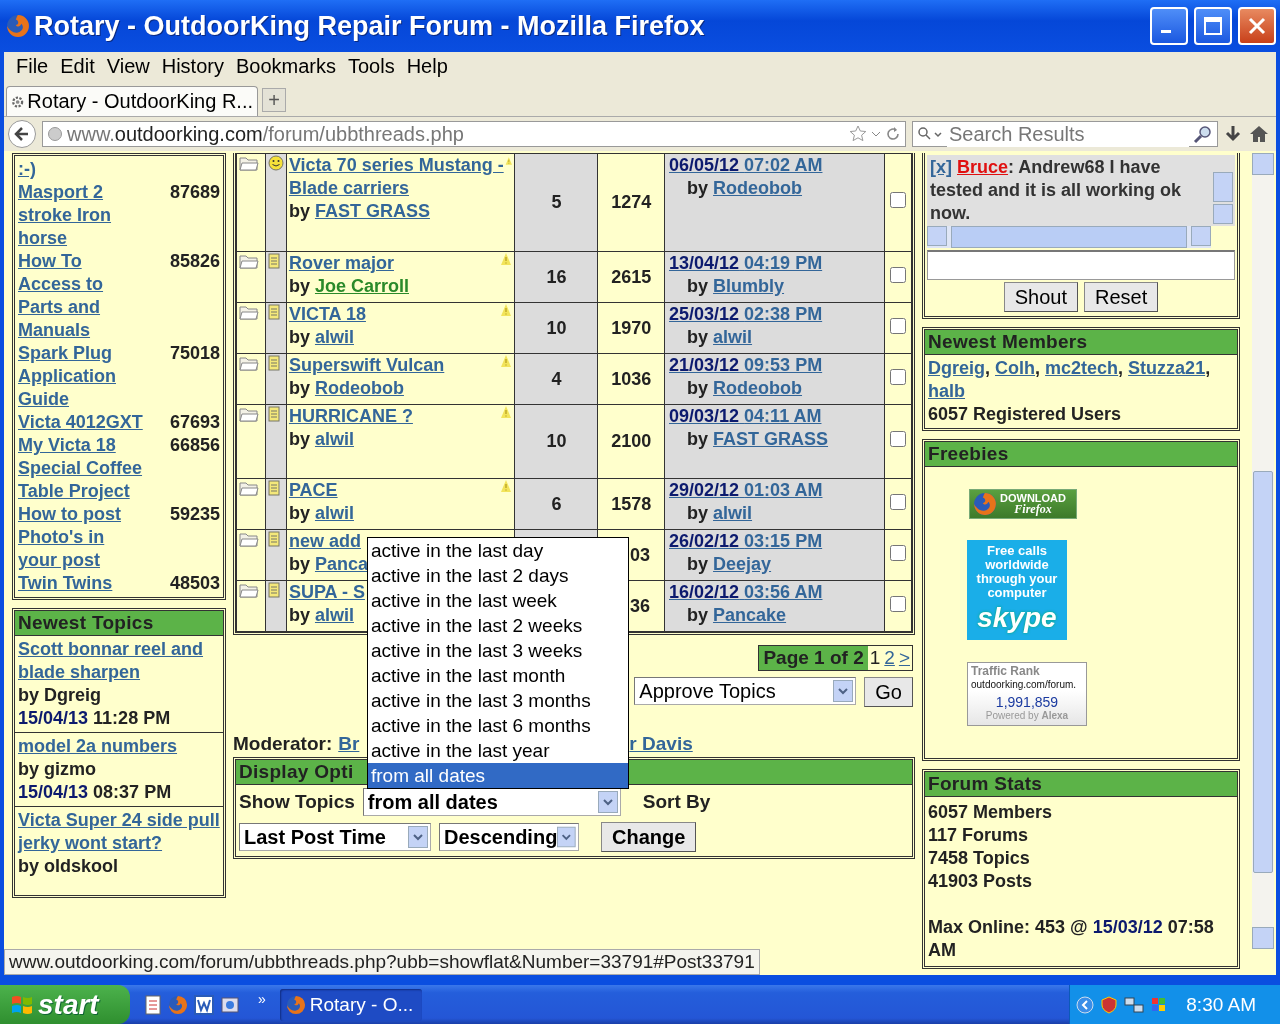 Image resolution: width=1280 pixels, height=1024 pixels. What do you see at coordinates (1065, 134) in the screenshot?
I see `search-field: Search Results` at bounding box center [1065, 134].